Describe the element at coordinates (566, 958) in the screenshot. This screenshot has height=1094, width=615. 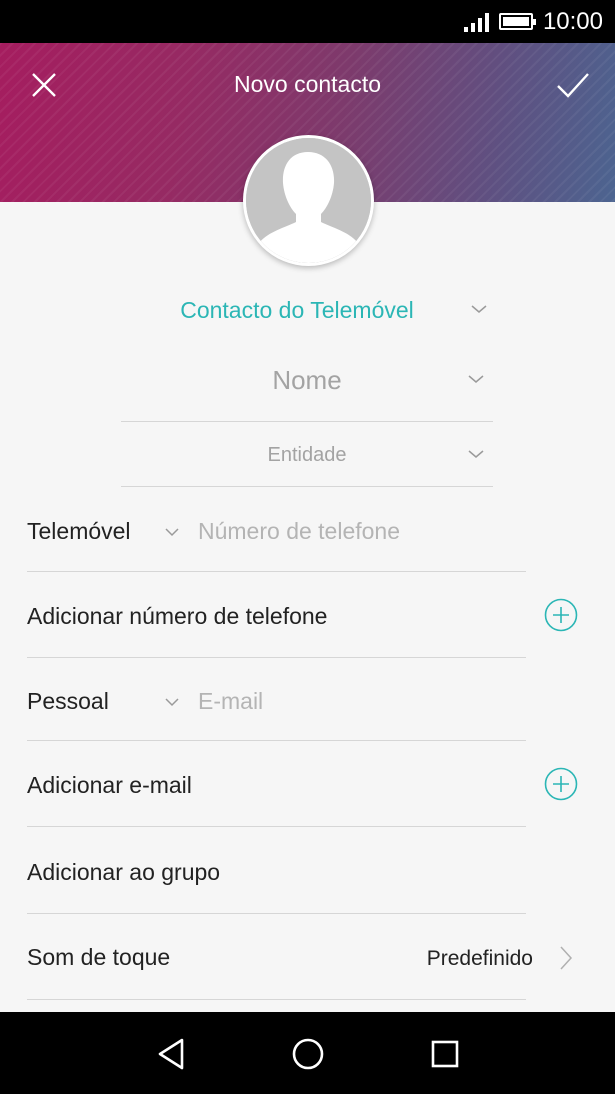
I see `chevron-right-icon` at that location.